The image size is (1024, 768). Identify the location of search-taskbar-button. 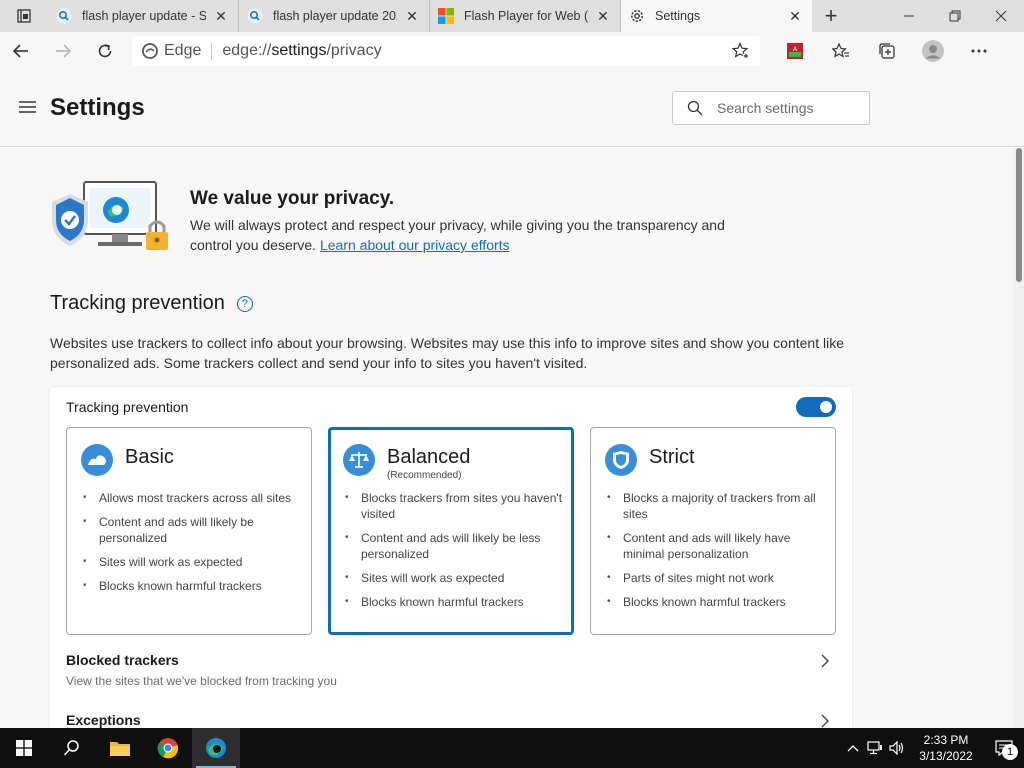
(72, 748).